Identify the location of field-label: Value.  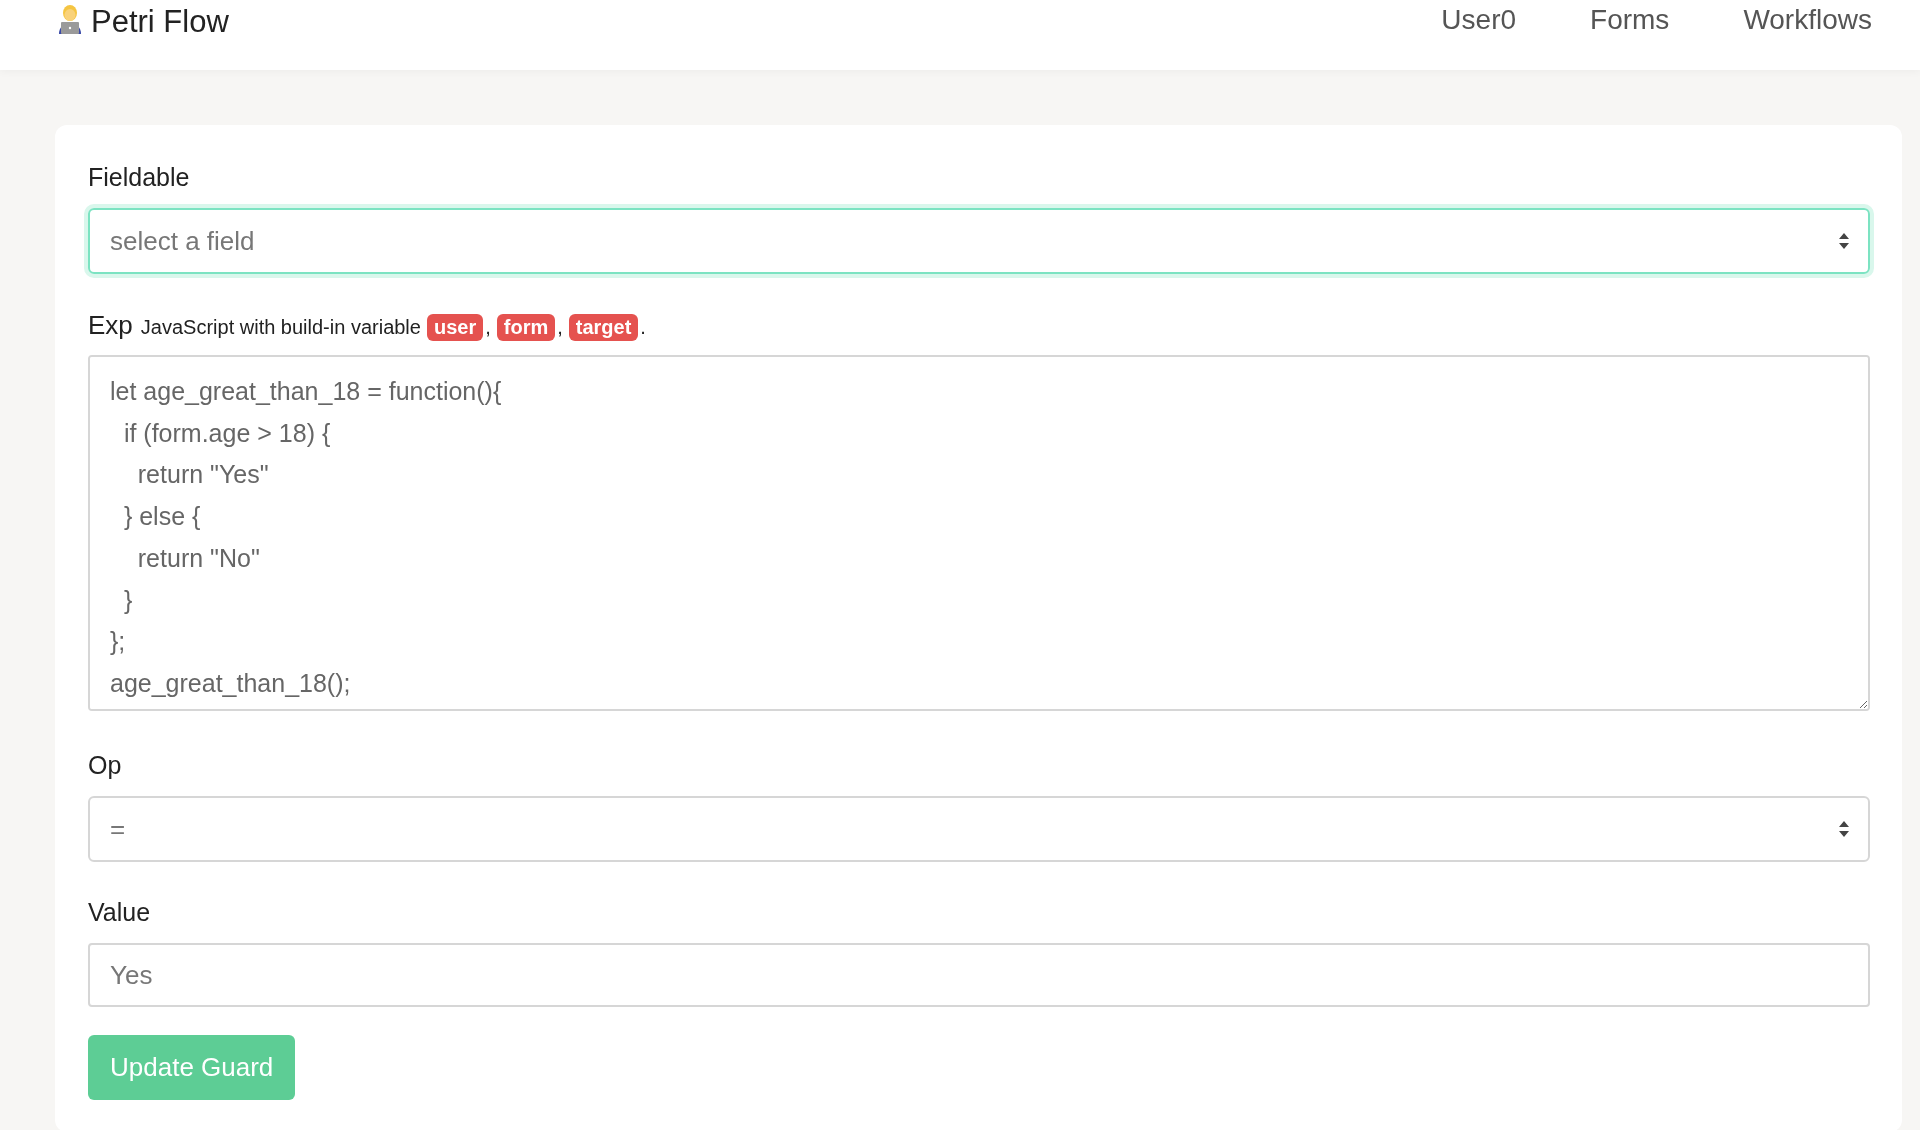
(120, 912).